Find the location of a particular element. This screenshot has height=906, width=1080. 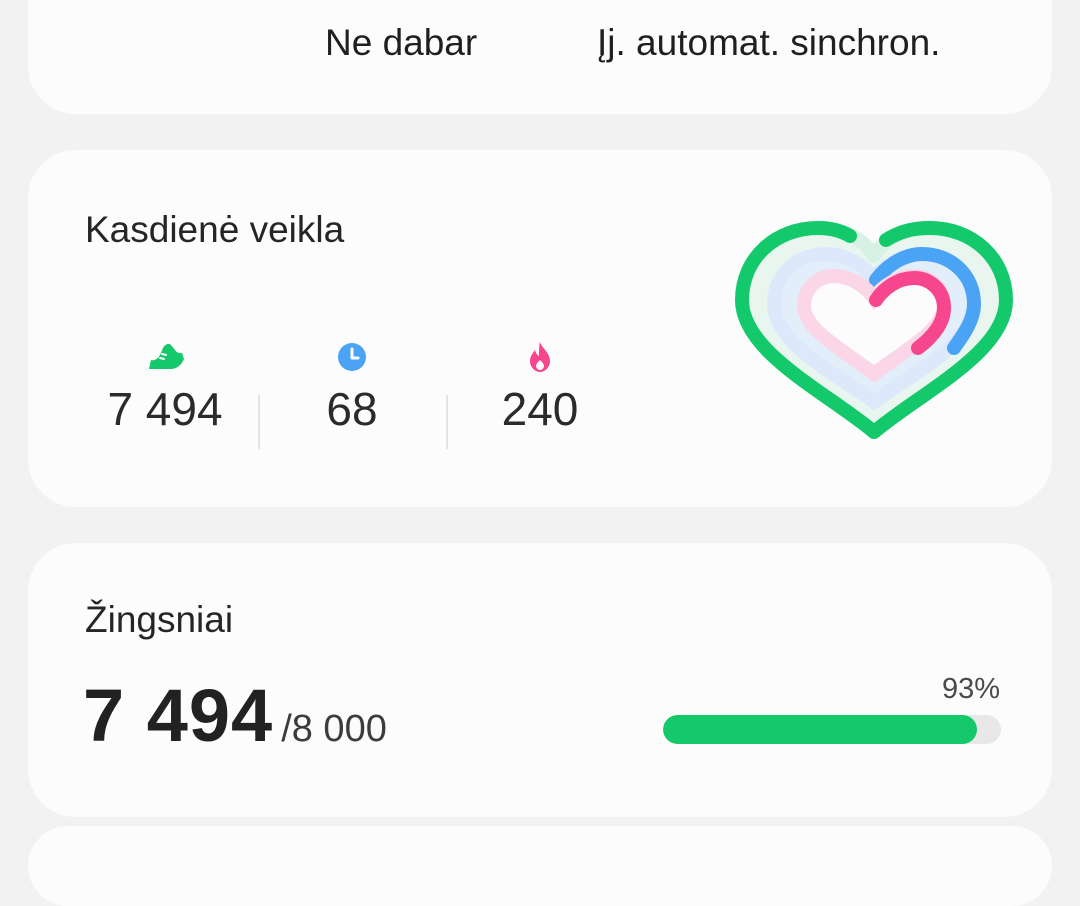

enable-auto-sync-button: Įj. automat. sinchron. is located at coordinates (768, 42).